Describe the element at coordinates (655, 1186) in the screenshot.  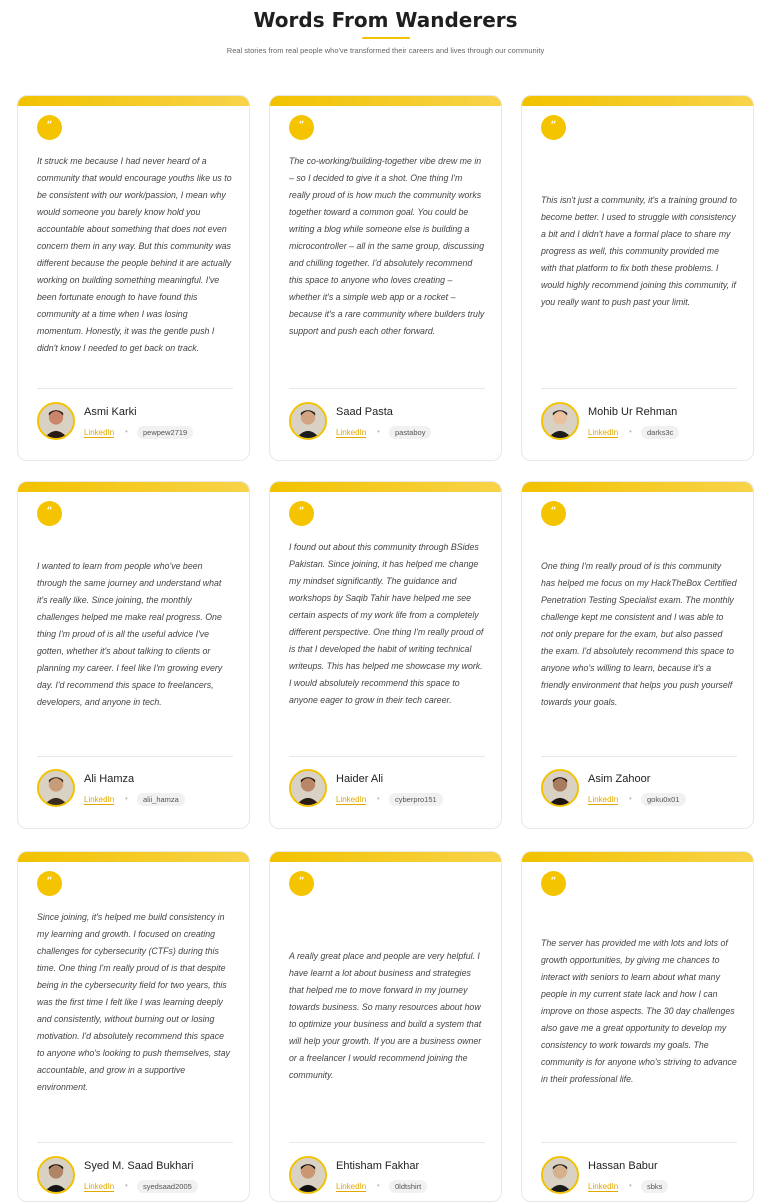
I see `username-badge: sbks` at that location.